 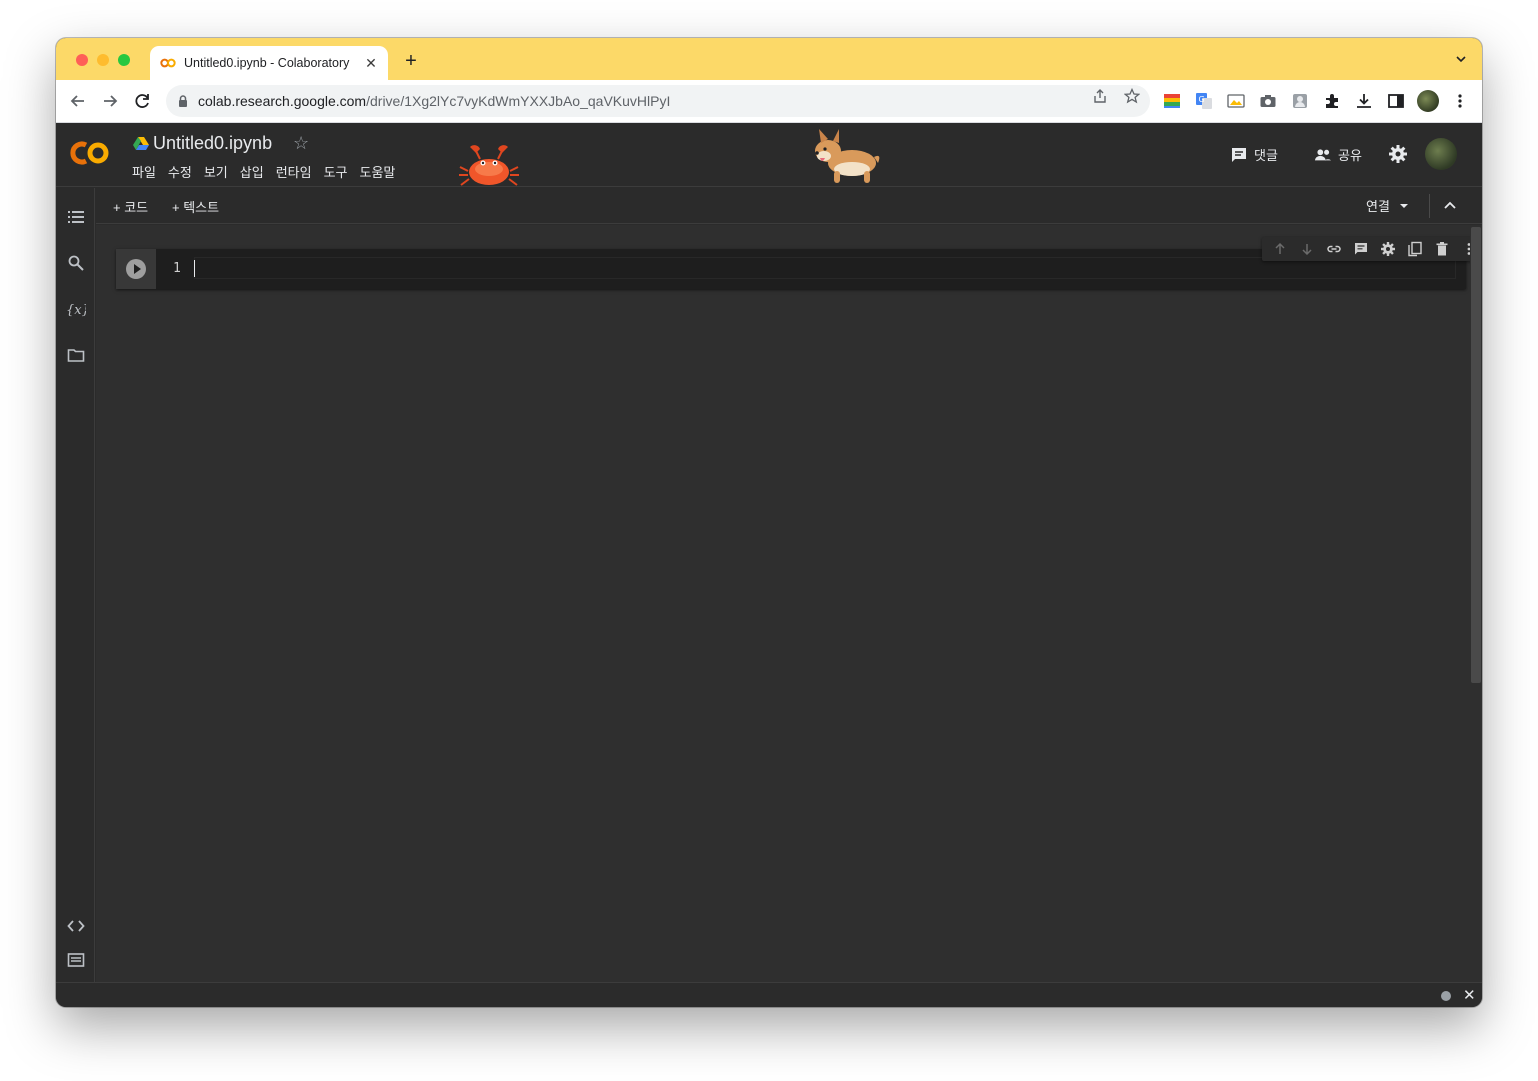 What do you see at coordinates (91, 153) in the screenshot?
I see `colab-logo` at bounding box center [91, 153].